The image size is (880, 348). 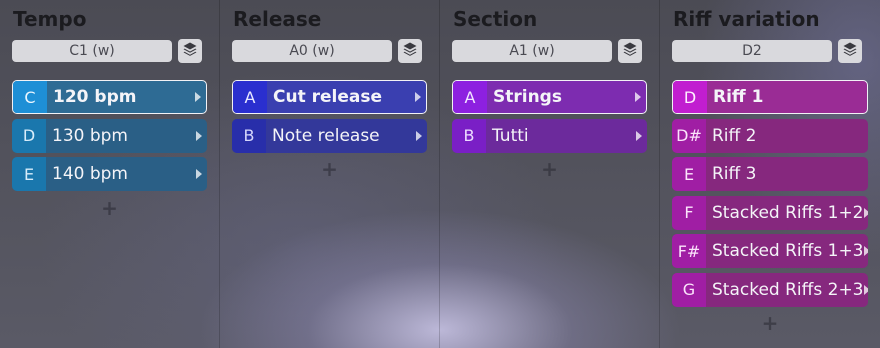 I want to click on list-item: D# Riff 2, so click(x=770, y=135).